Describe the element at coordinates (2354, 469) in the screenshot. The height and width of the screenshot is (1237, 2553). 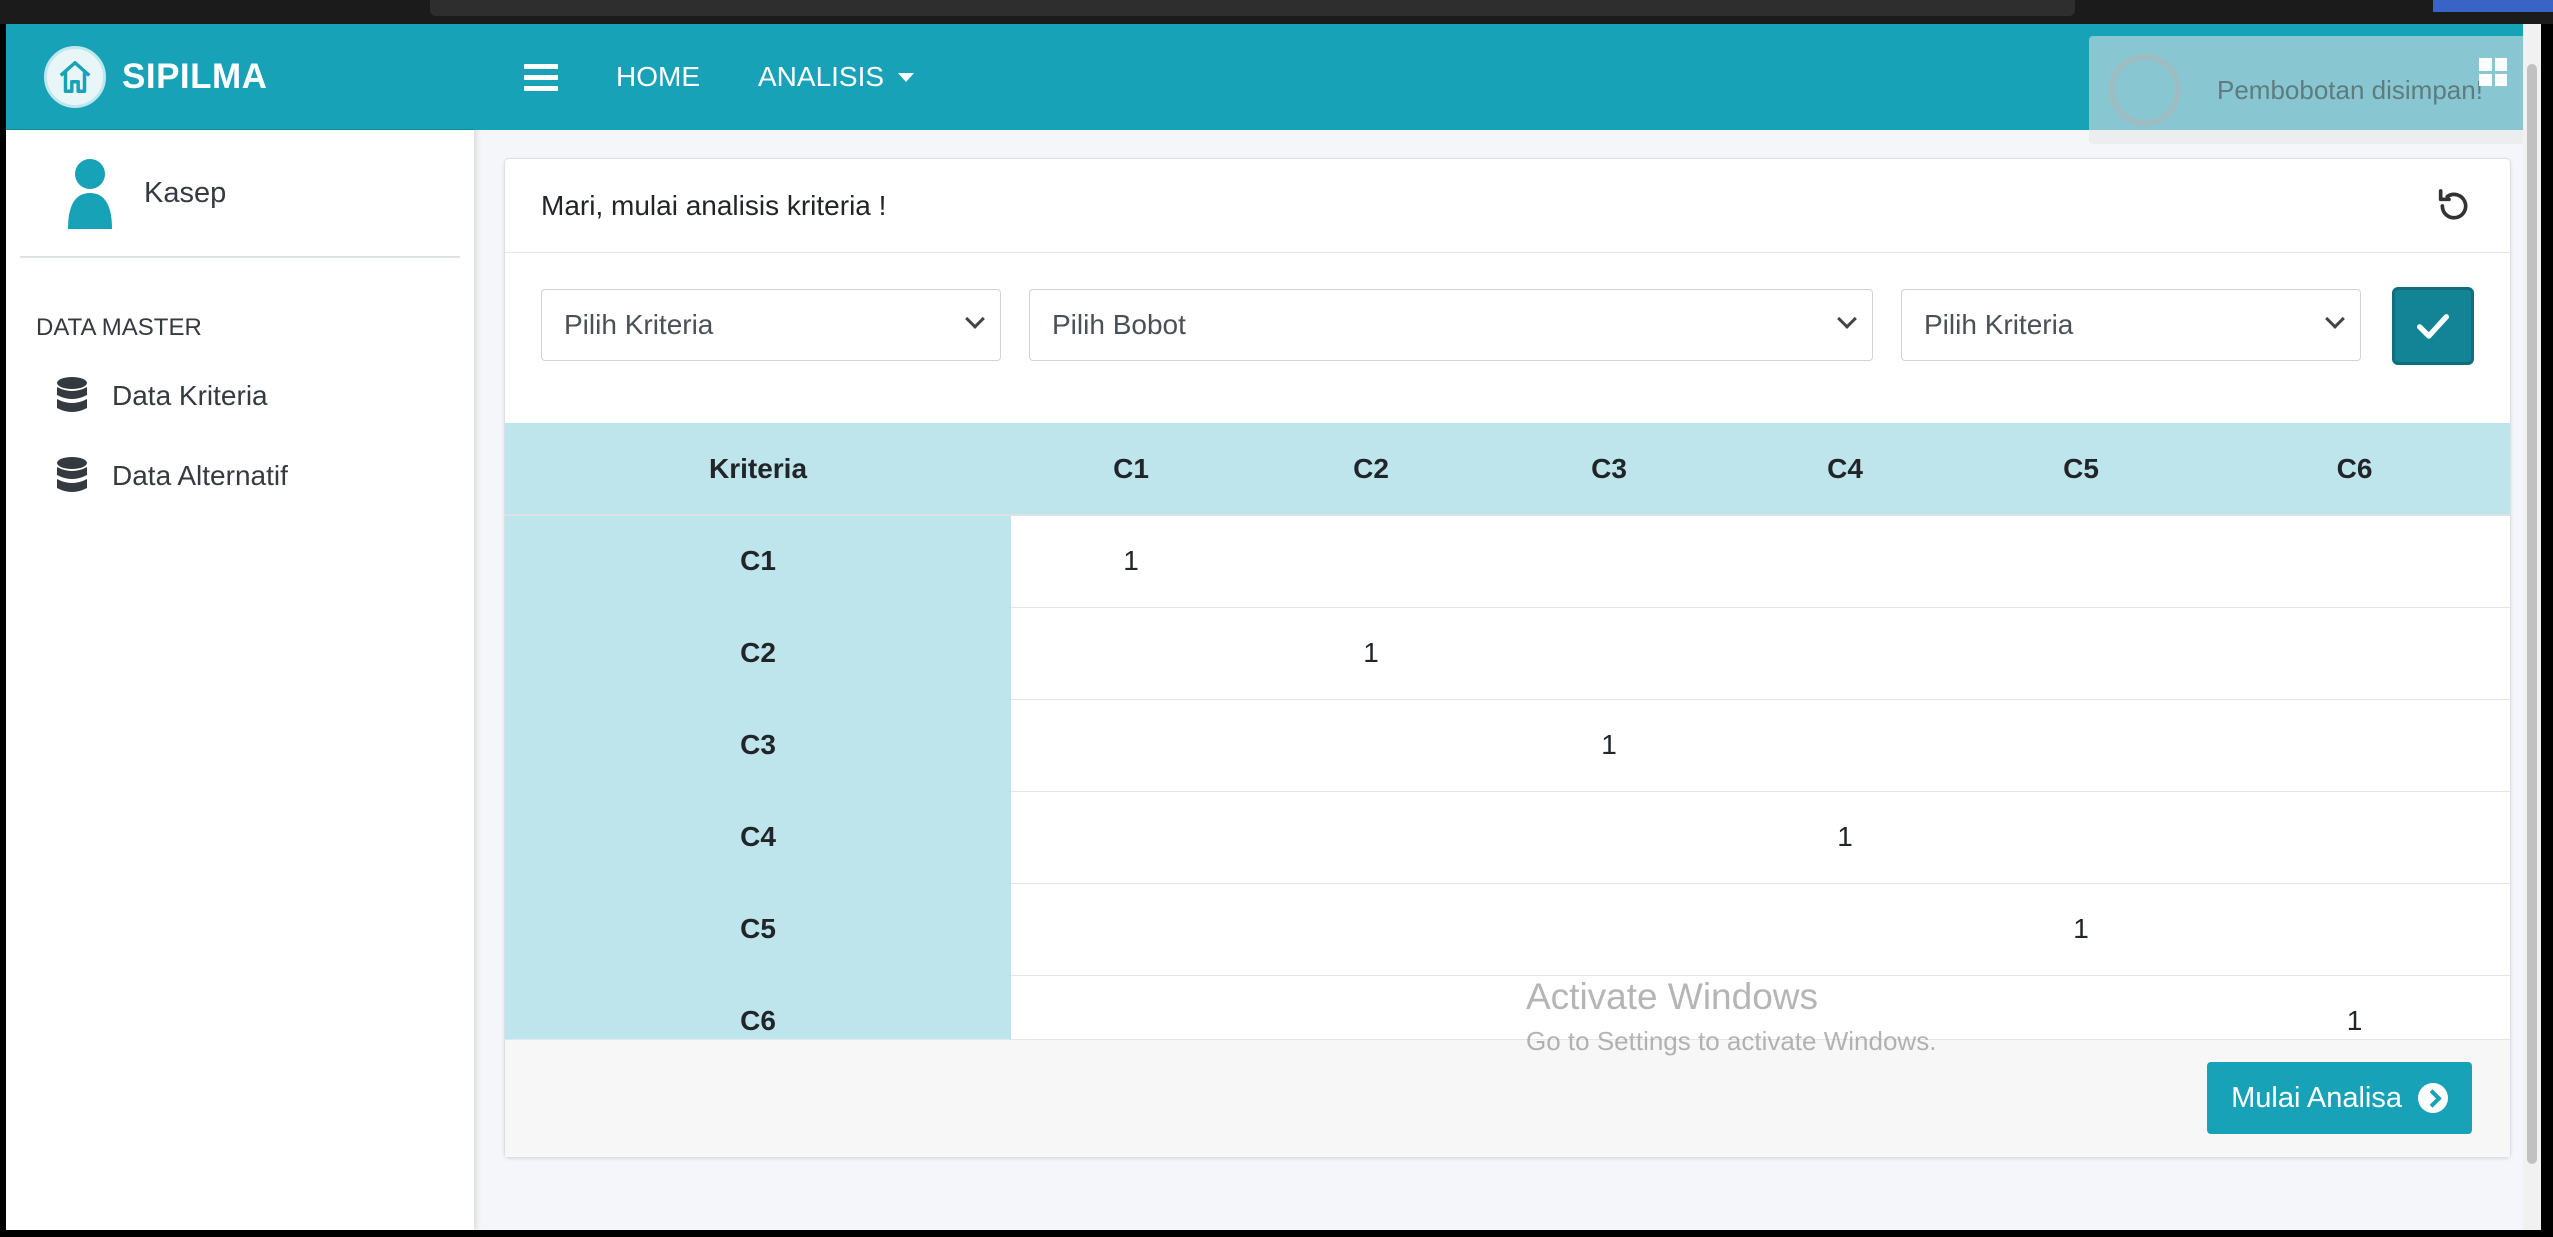
I see `column-header: C6` at that location.